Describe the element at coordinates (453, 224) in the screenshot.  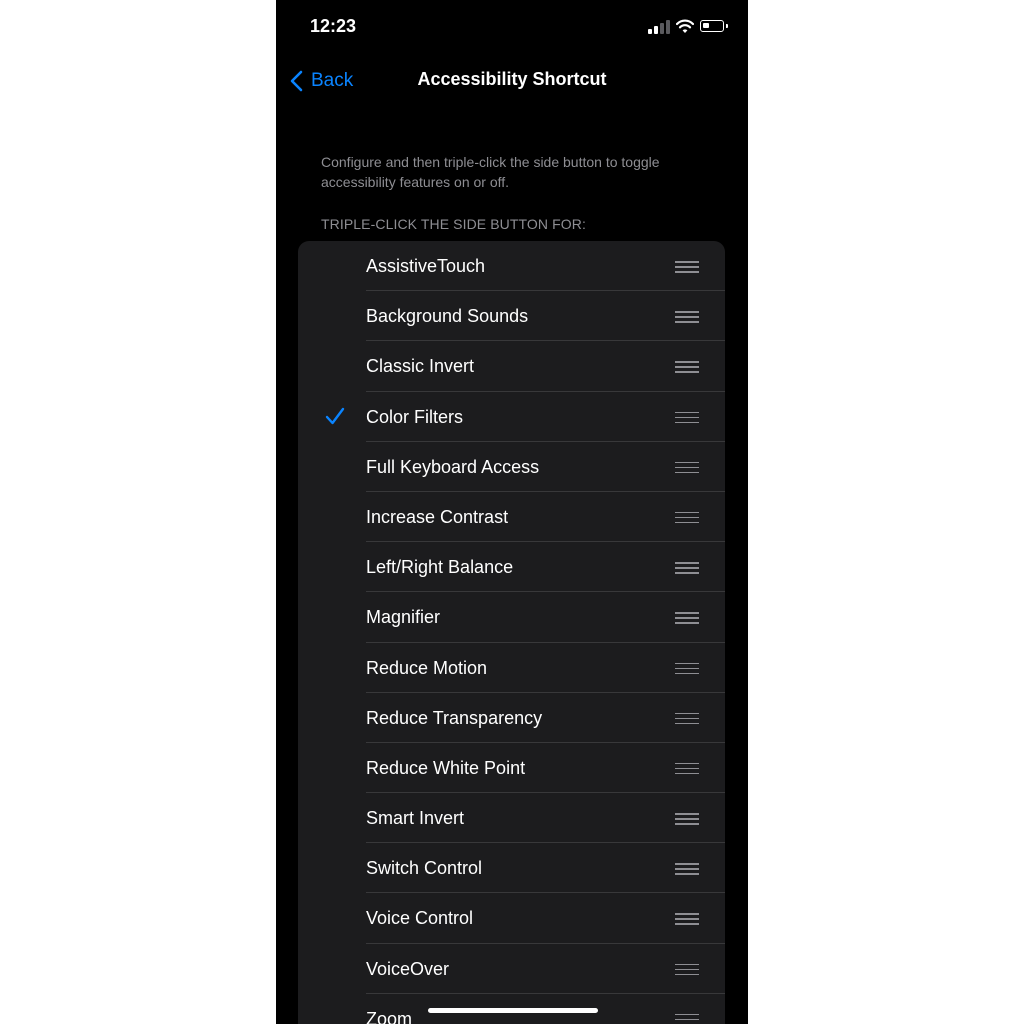
I see `section-header: TRIPLE-CLICK THE SIDE BUTTON FOR:` at that location.